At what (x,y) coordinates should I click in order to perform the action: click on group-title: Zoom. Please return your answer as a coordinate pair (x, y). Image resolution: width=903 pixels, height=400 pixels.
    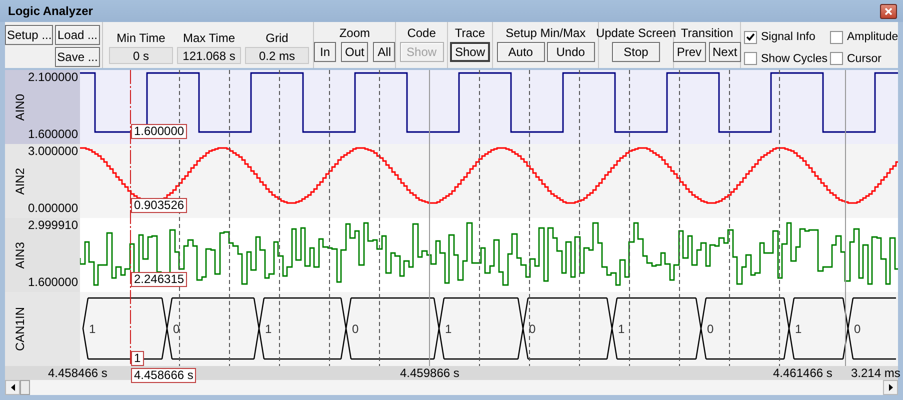
    Looking at the image, I should click on (354, 33).